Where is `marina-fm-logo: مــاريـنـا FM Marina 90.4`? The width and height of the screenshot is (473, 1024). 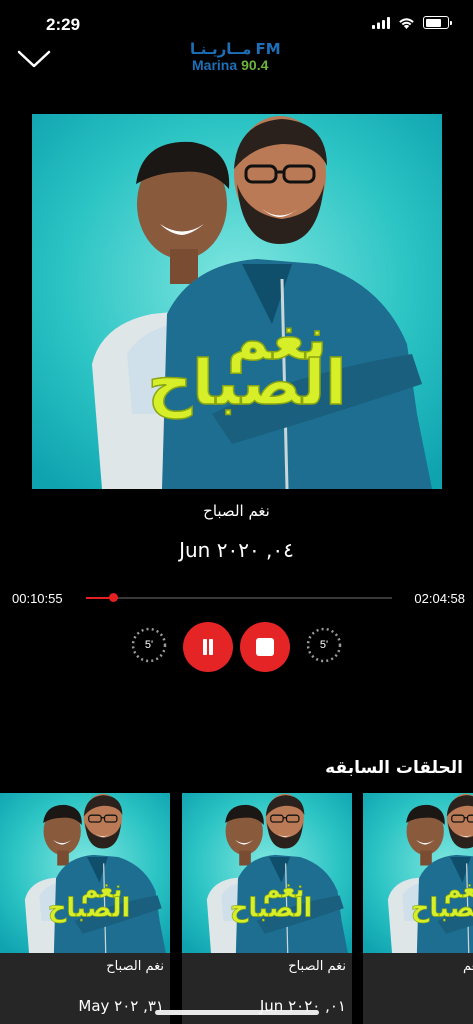
marina-fm-logo: مــاريـنـا FM Marina 90.4 is located at coordinates (240, 57).